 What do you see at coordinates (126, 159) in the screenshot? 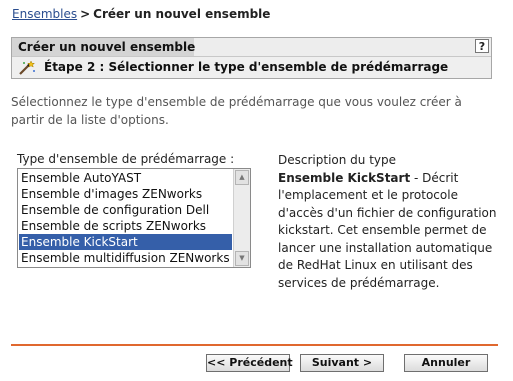
I see `bundle-type-label: Type d'ensemble de prédémarrage :` at bounding box center [126, 159].